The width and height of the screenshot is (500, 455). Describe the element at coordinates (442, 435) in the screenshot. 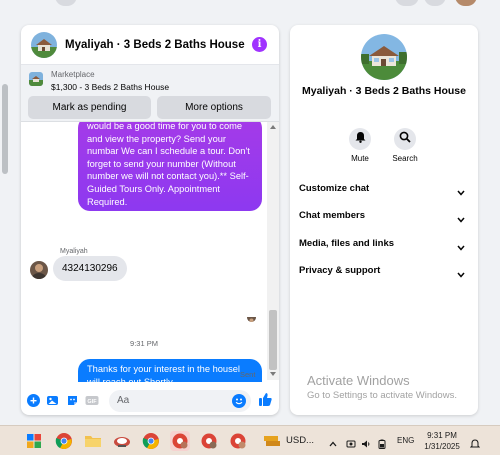

I see `clock-time: 9:31 PM` at that location.